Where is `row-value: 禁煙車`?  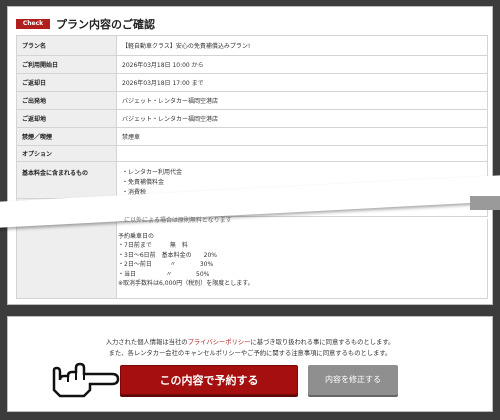
row-value: 禁煙車 is located at coordinates (302, 136).